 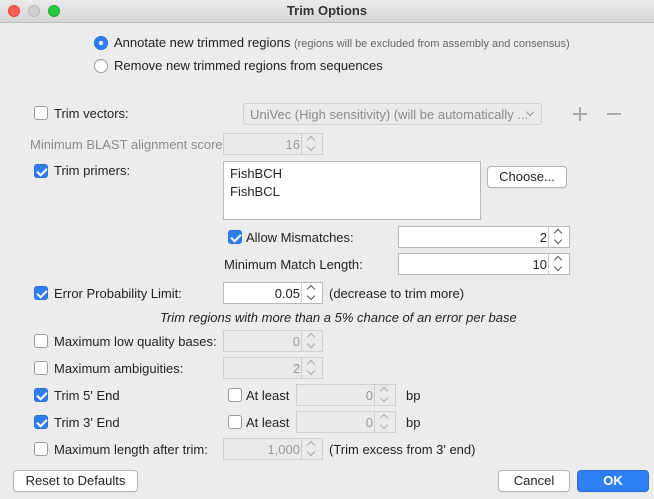 I want to click on max-low-quality-value: 0, so click(x=296, y=341).